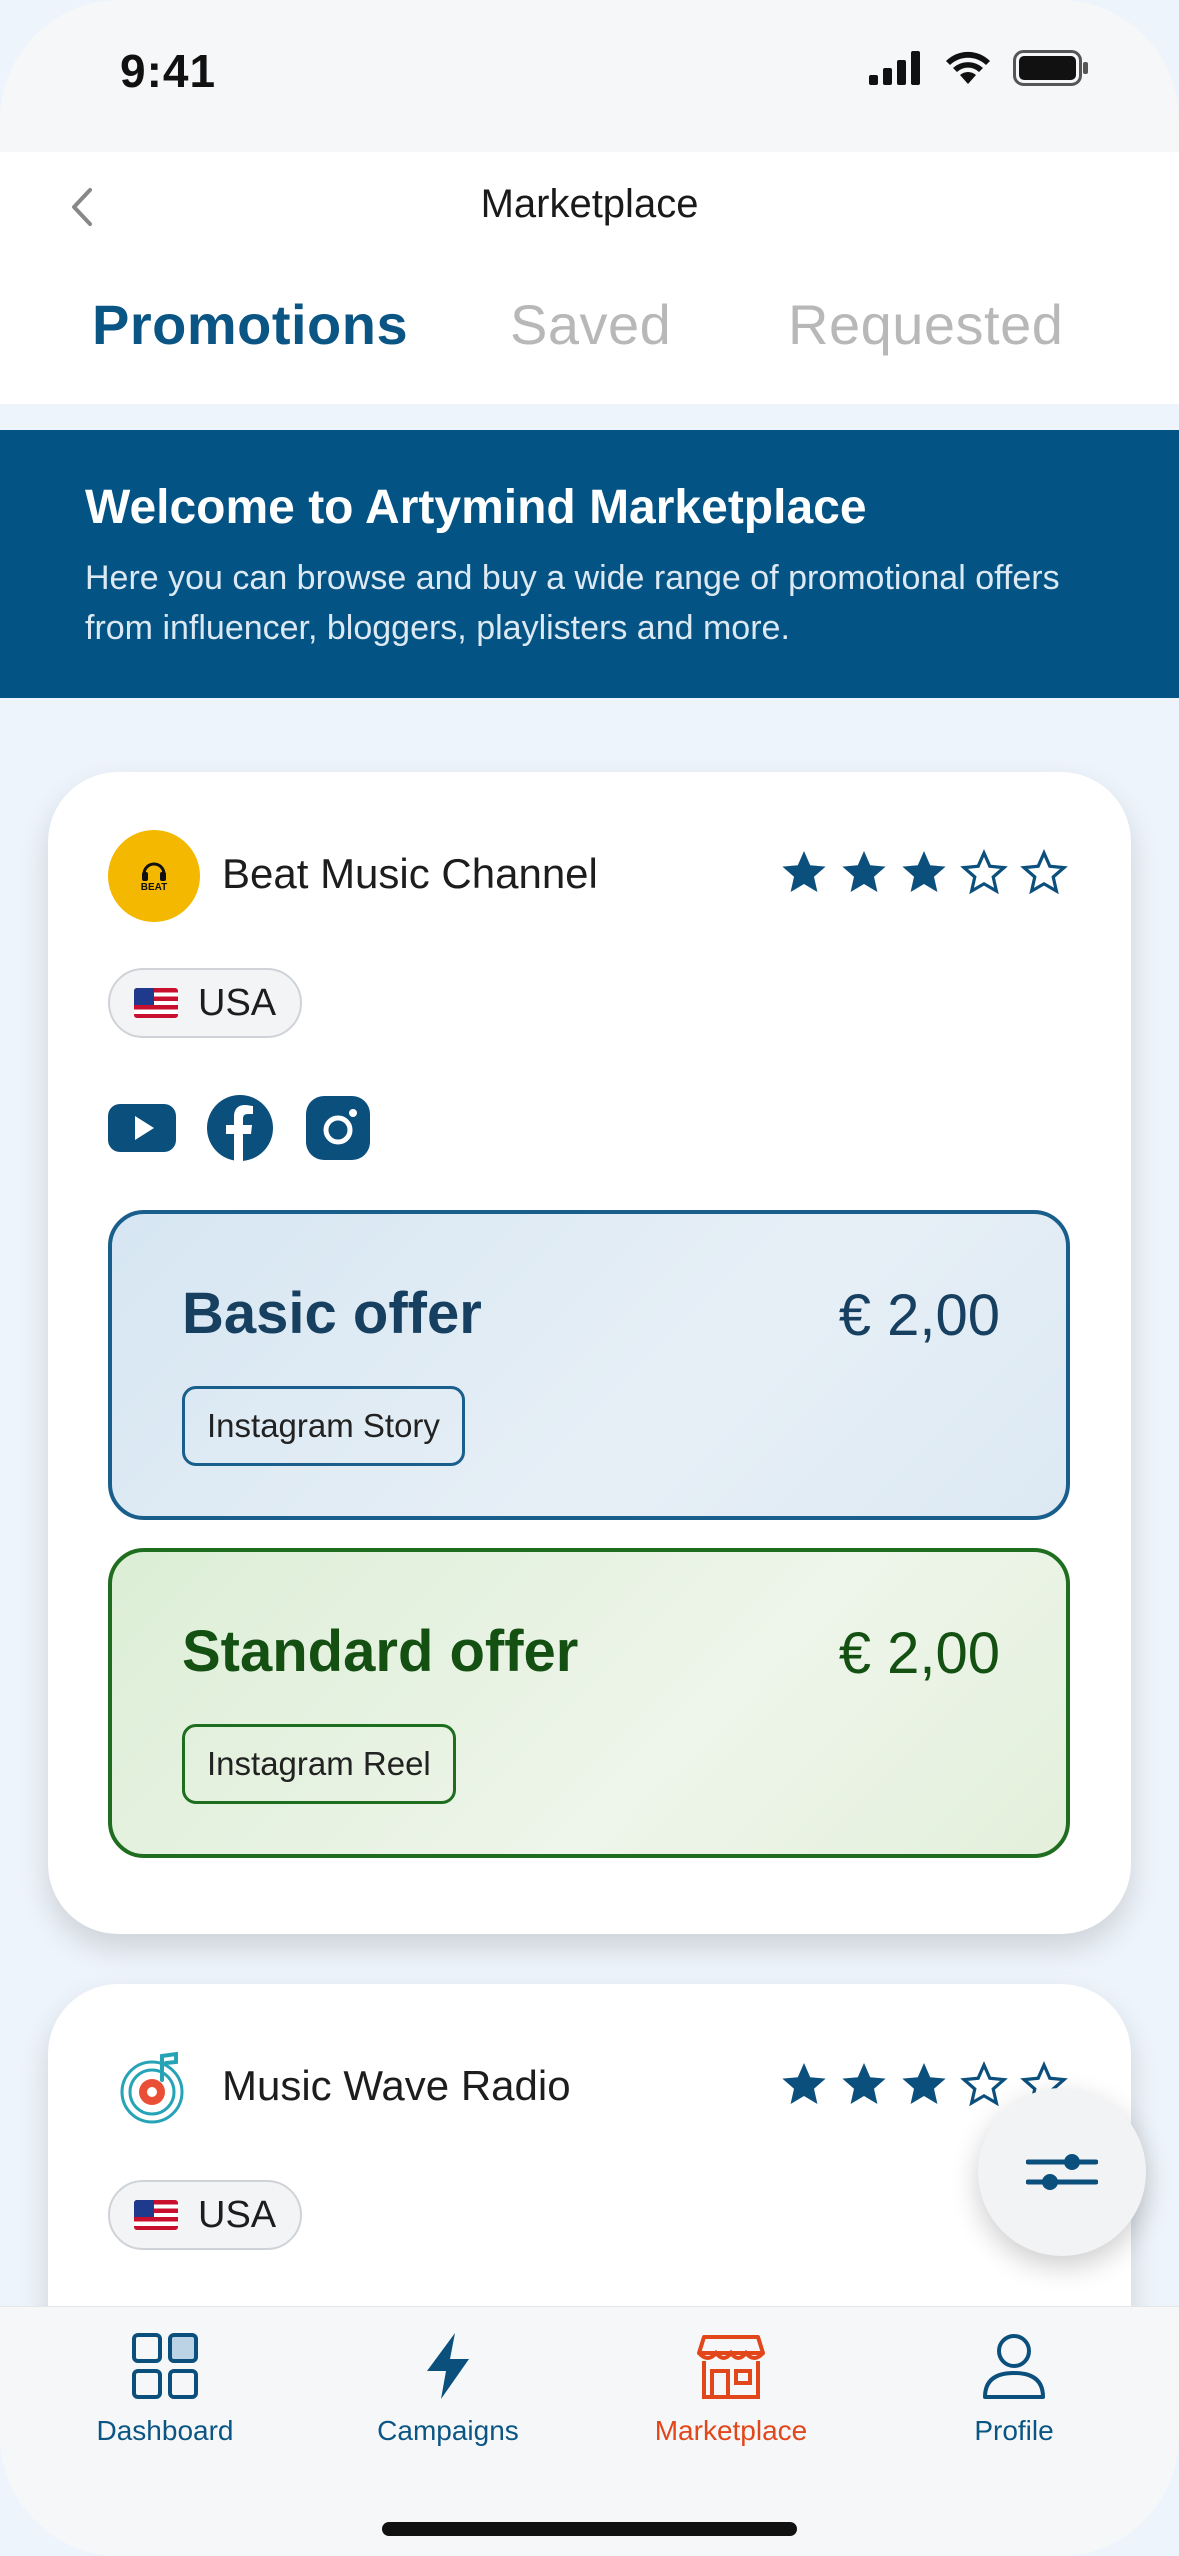 The width and height of the screenshot is (1179, 2556). I want to click on seller-logo, so click(154, 2088).